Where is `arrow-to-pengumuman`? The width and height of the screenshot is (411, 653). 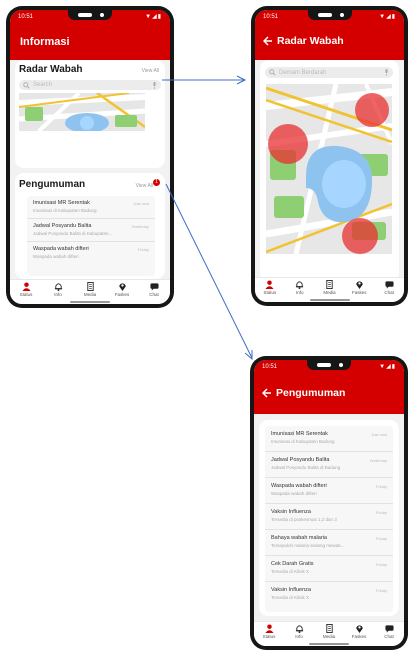
arrow-to-pengumuman is located at coordinates (209, 271).